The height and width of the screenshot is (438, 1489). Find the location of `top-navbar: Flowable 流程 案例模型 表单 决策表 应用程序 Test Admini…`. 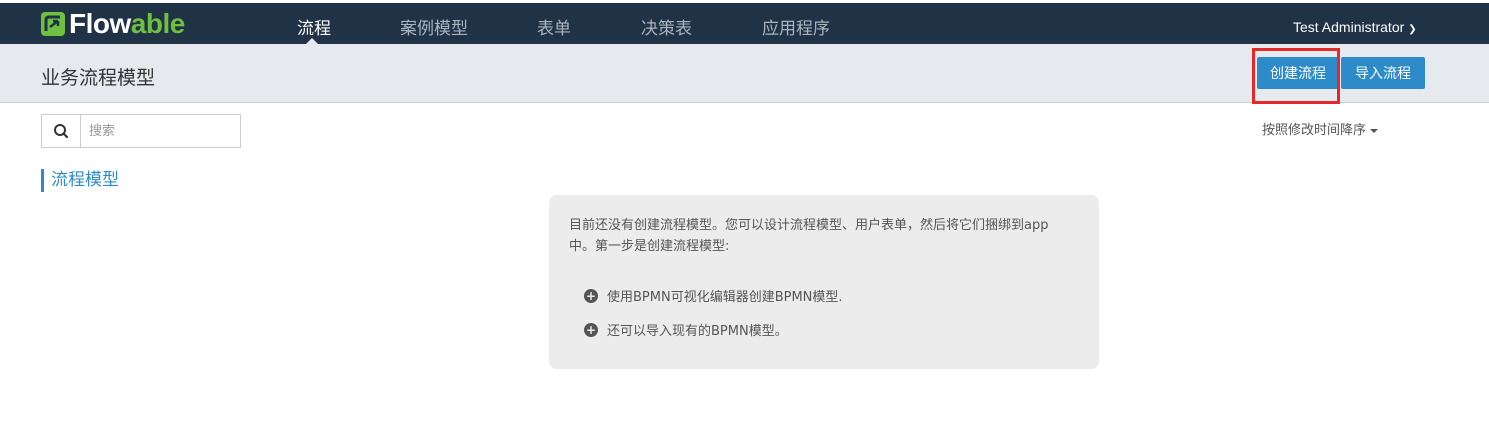

top-navbar: Flowable 流程 案例模型 表单 决策表 应用程序 Test Admini… is located at coordinates (744, 23).